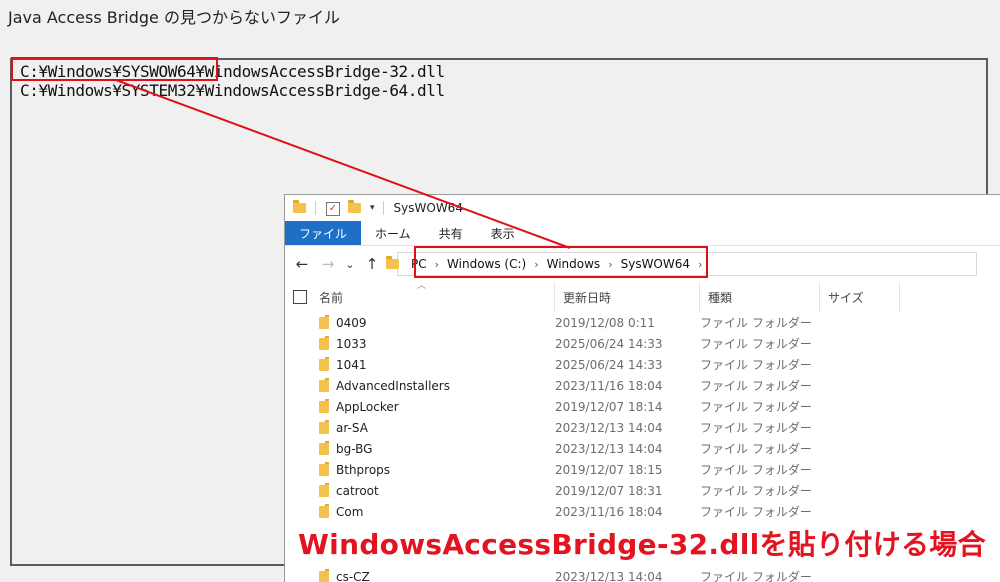  I want to click on tab-home: ホーム, so click(393, 233).